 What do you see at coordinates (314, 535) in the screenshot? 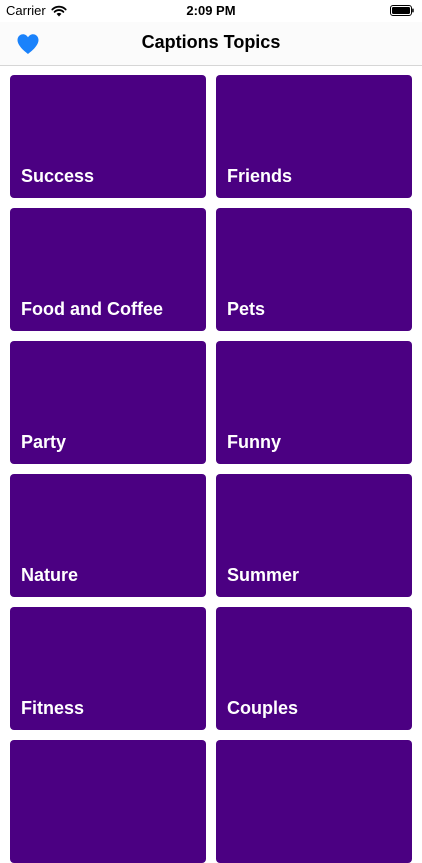
I see `topic-tile-summer: Summer` at bounding box center [314, 535].